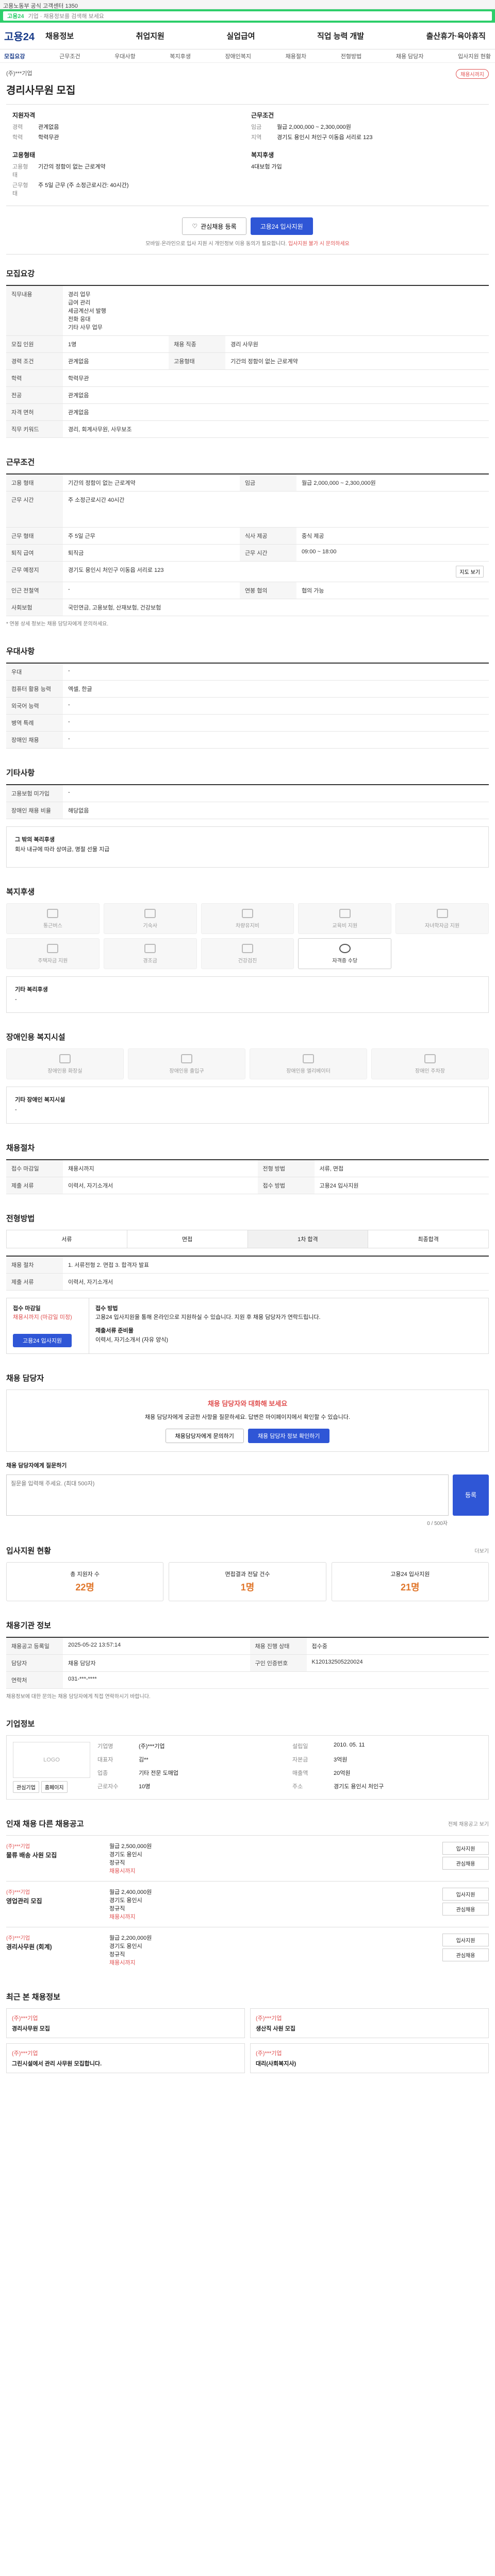 This screenshot has width=495, height=2576. I want to click on recent-card: (주)***기업 경리사무원 모집, so click(125, 2023).